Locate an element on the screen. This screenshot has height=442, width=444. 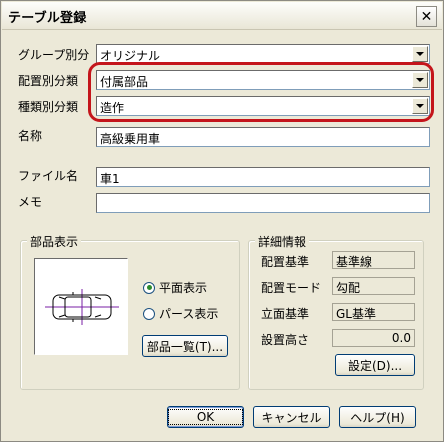
group-select: オリジナル is located at coordinates (263, 54).